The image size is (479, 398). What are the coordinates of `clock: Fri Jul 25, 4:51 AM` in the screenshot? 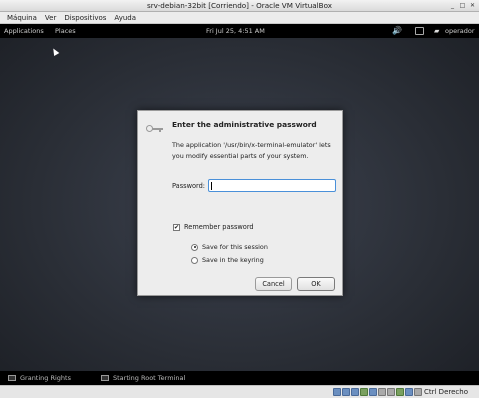 It's located at (235, 31).